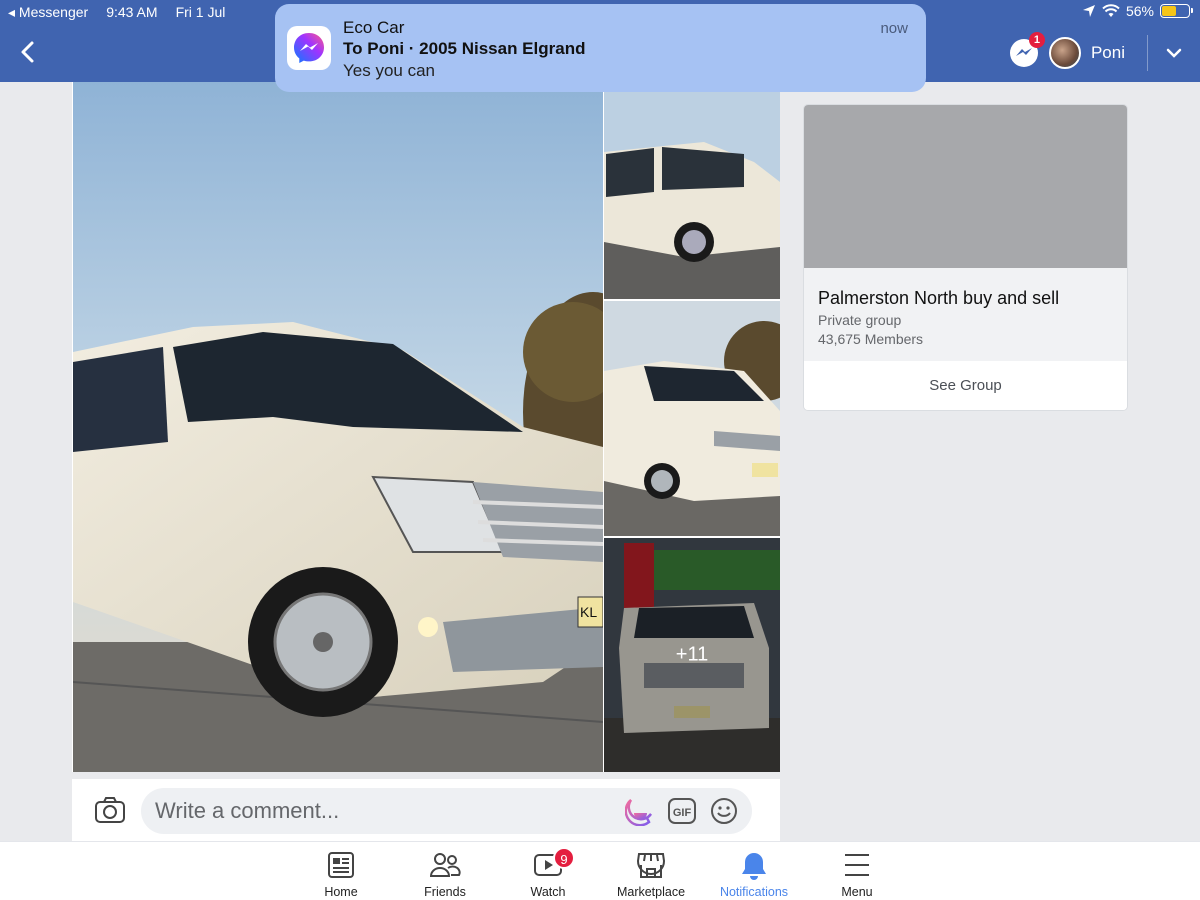 The height and width of the screenshot is (900, 1200). I want to click on emoji-button, so click(724, 811).